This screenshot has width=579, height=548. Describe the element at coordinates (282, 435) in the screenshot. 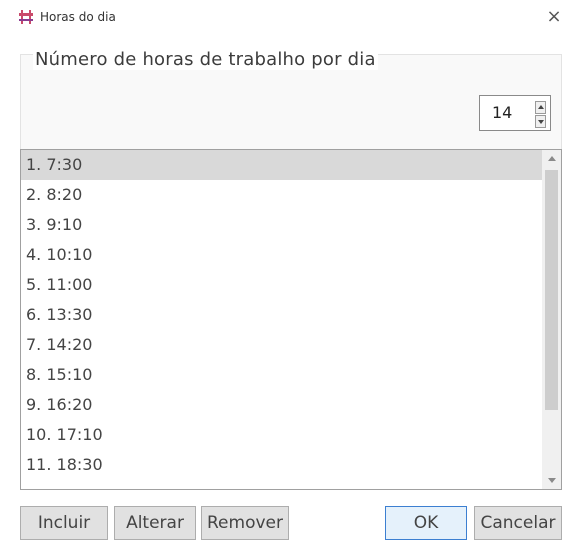

I see `list-item: 10. 17:10` at that location.